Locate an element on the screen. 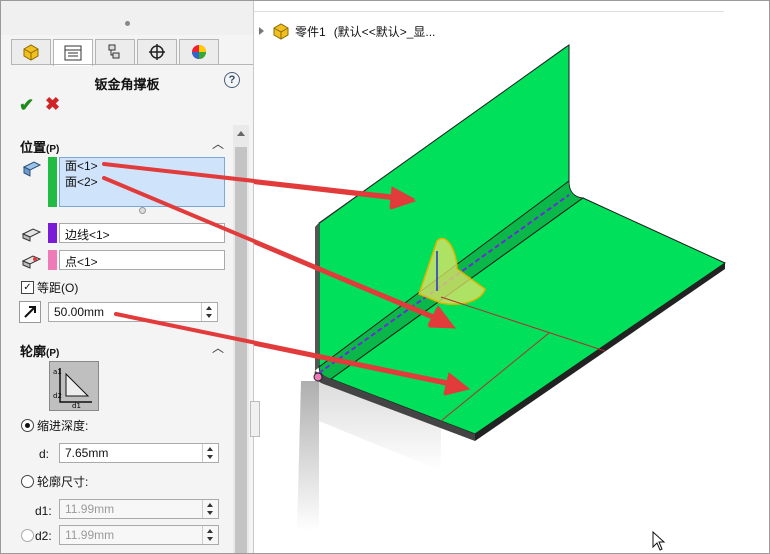  offset-distance-value: 50.00mm is located at coordinates (79, 312).